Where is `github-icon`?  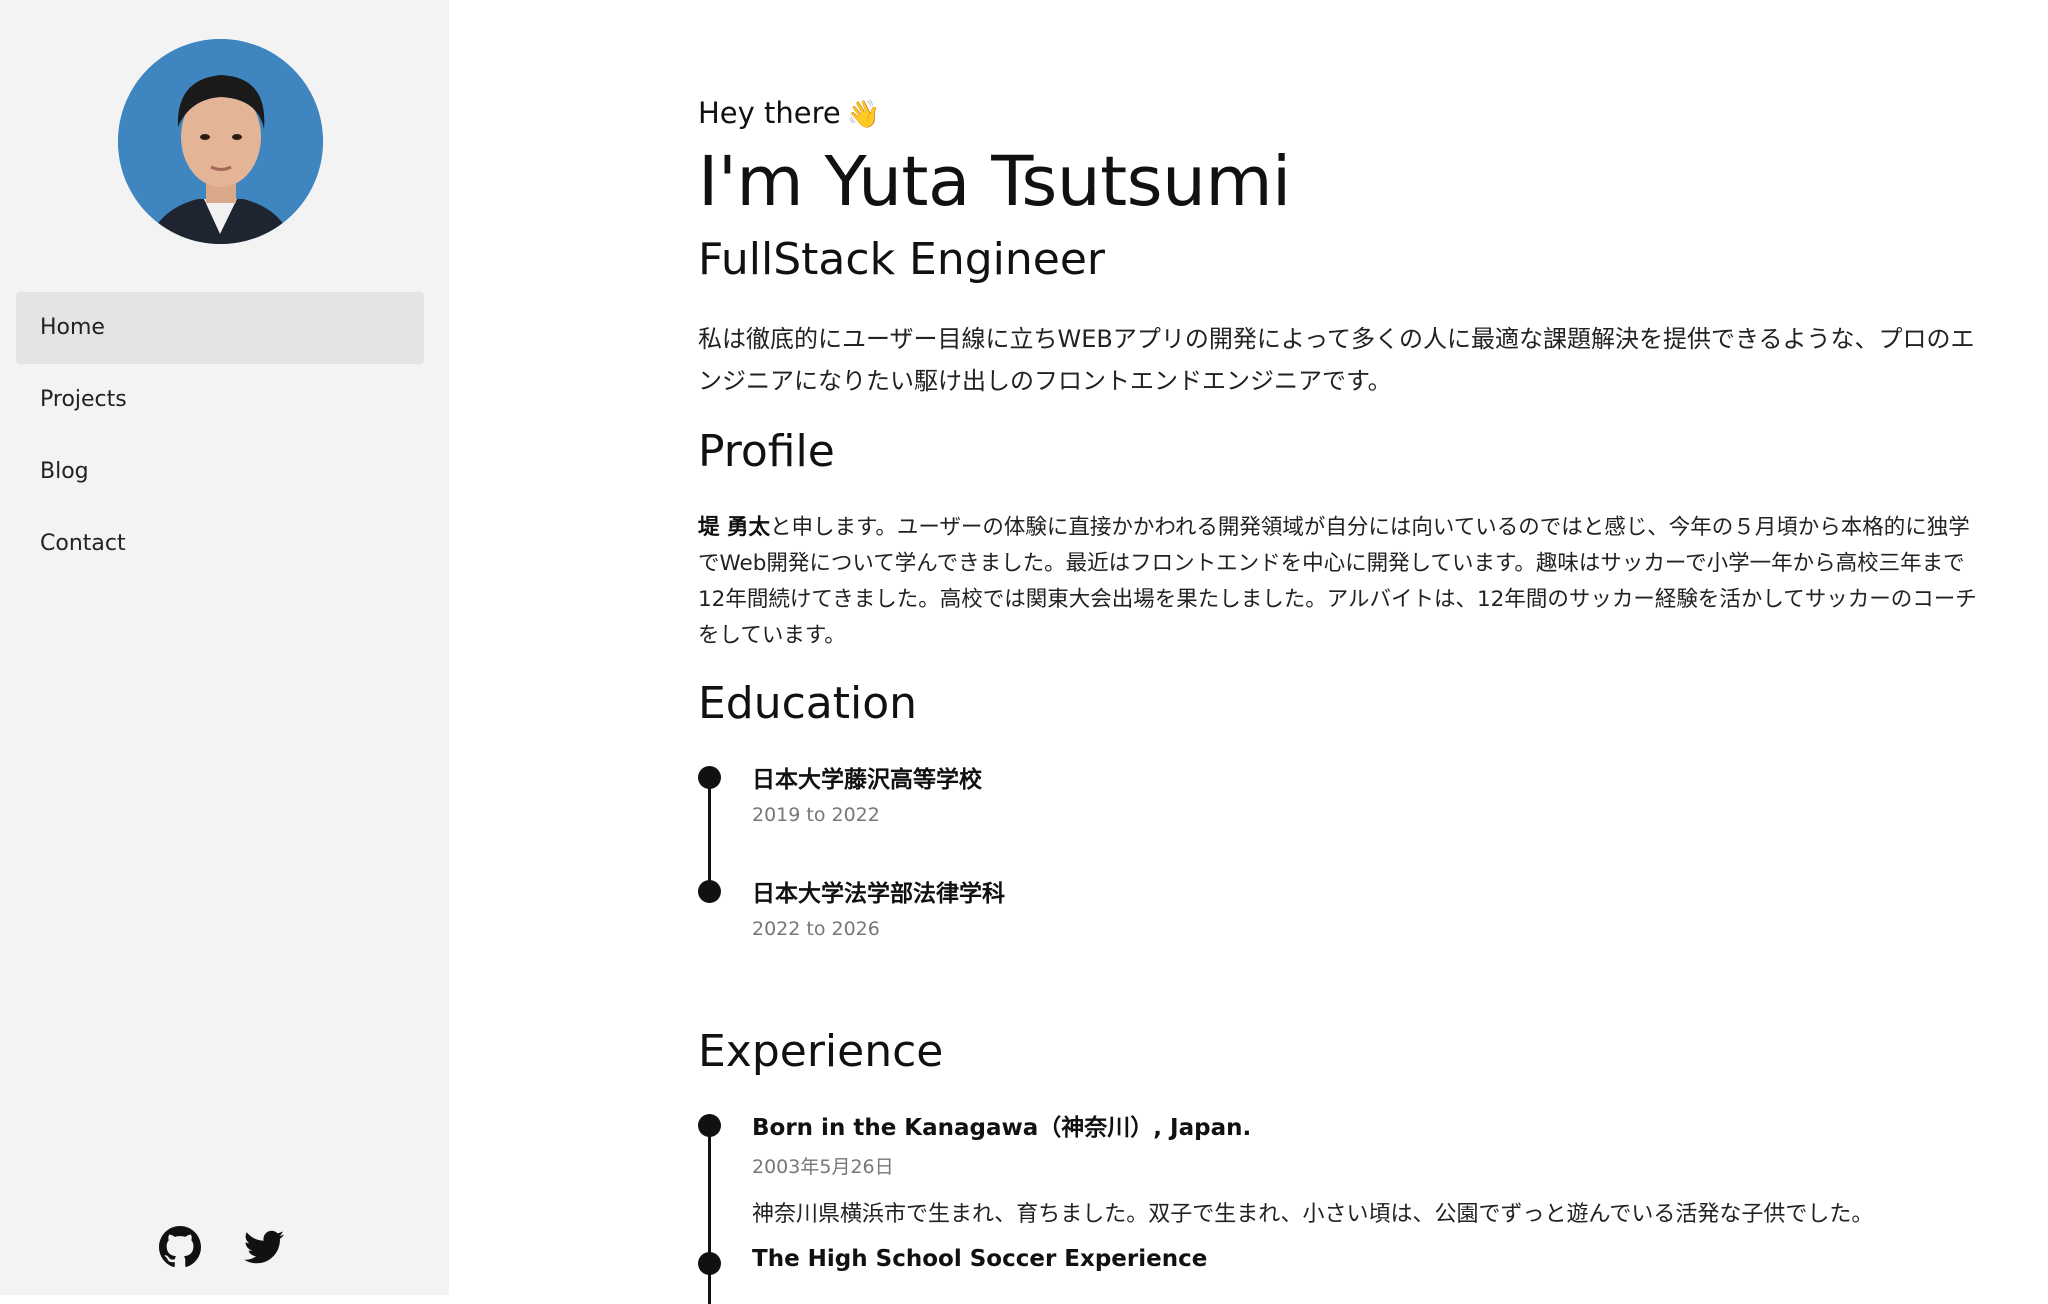 github-icon is located at coordinates (180, 1247).